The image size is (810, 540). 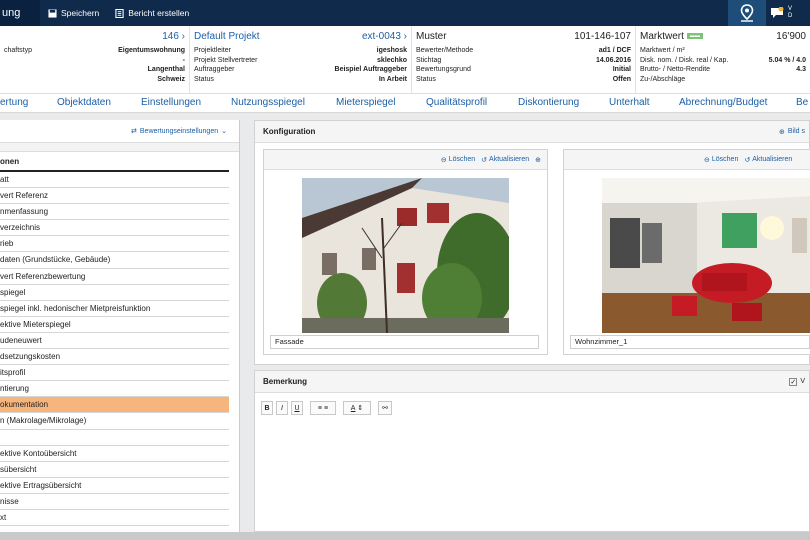 I want to click on map-button, so click(x=747, y=13).